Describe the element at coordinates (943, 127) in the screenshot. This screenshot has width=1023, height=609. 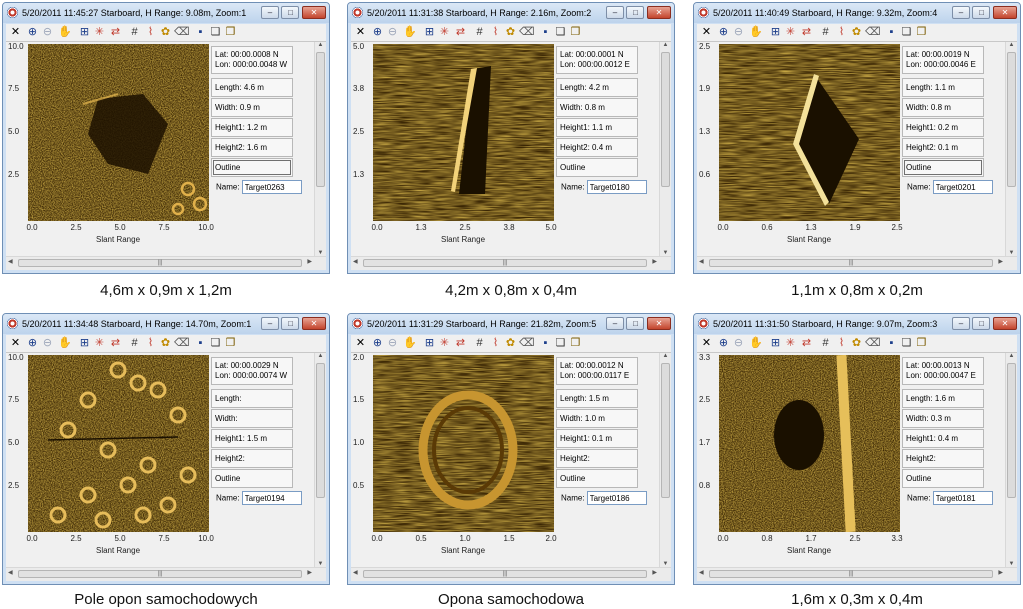
I see `height1-button: Height1: 0.2 m` at that location.